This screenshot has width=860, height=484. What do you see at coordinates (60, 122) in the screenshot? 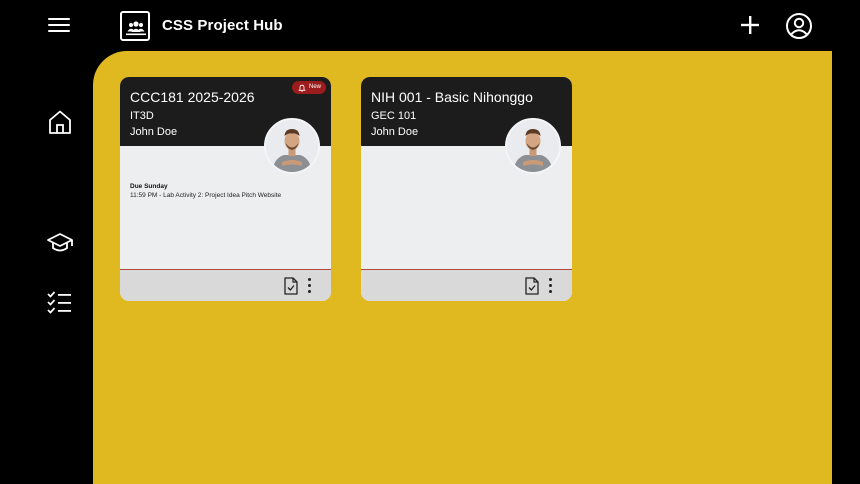
I see `home-icon` at bounding box center [60, 122].